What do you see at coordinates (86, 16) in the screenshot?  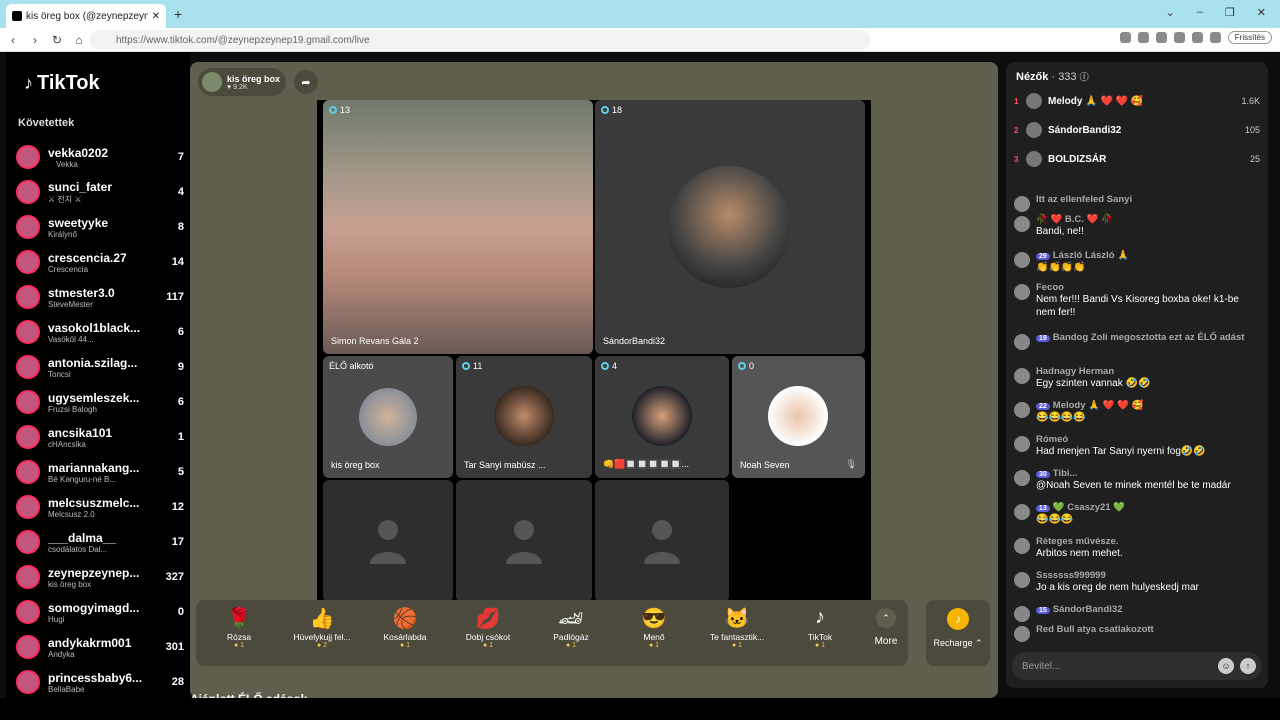 I see `browser-tab: kis öreg box (@zeynepzeyne… ✕` at bounding box center [86, 16].